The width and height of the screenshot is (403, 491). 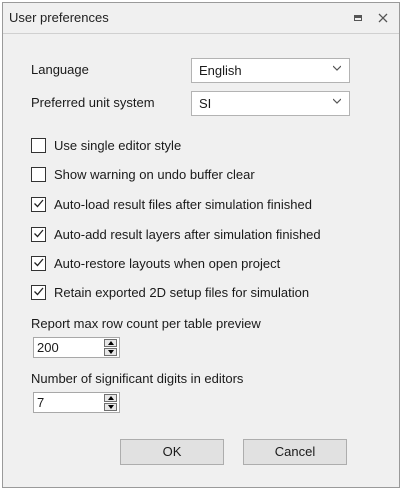 What do you see at coordinates (270, 70) in the screenshot?
I see `language-select: English` at bounding box center [270, 70].